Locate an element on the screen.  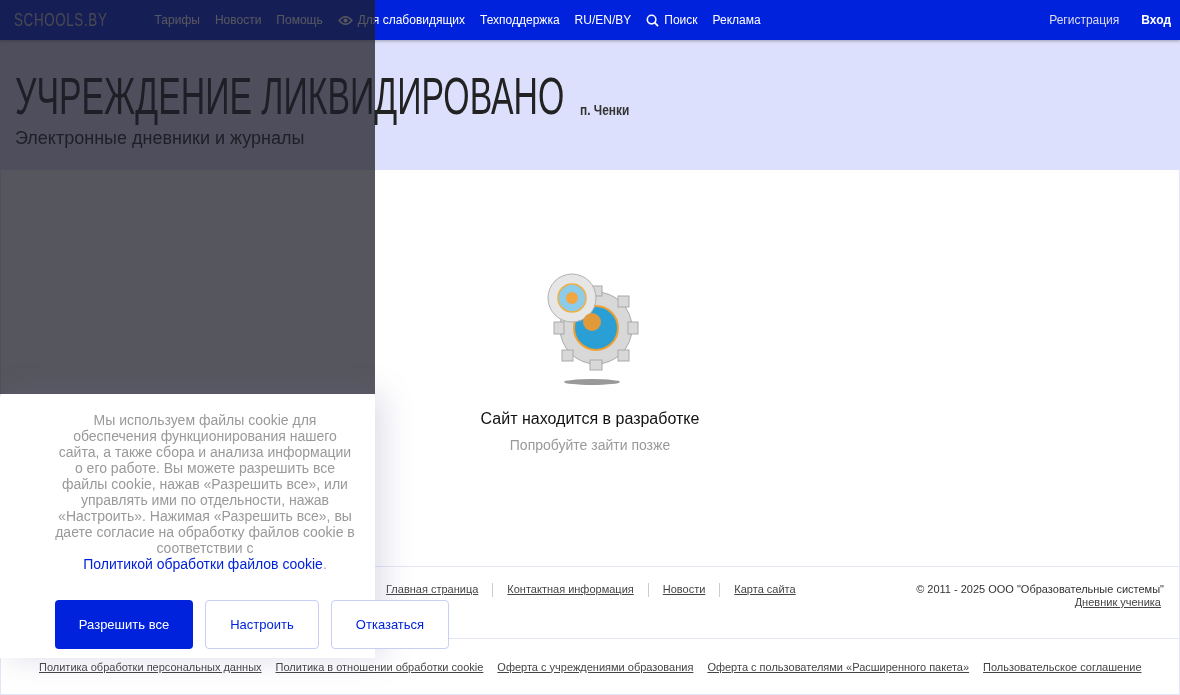
status-hint: Попробуйте зайти позже is located at coordinates (590, 445).